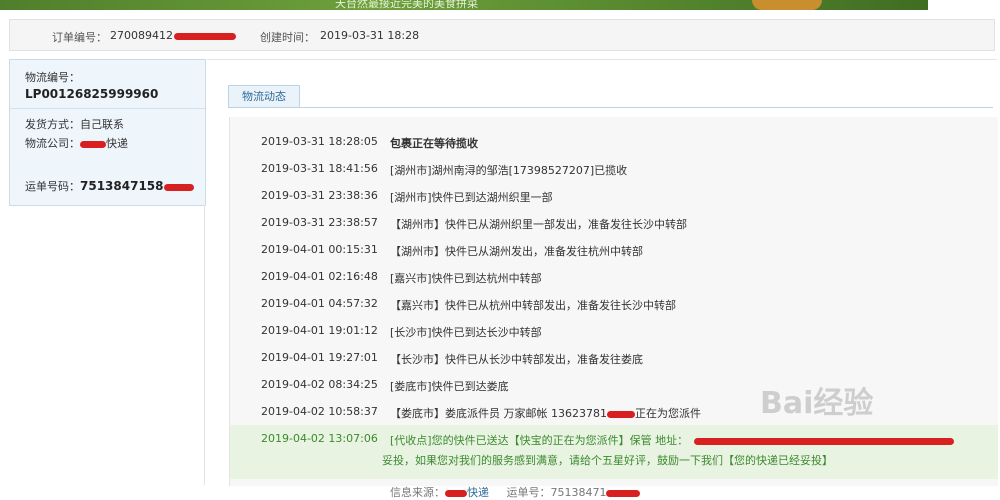 Image resolution: width=1000 pixels, height=500 pixels. I want to click on banner-image, so click(787, 5).